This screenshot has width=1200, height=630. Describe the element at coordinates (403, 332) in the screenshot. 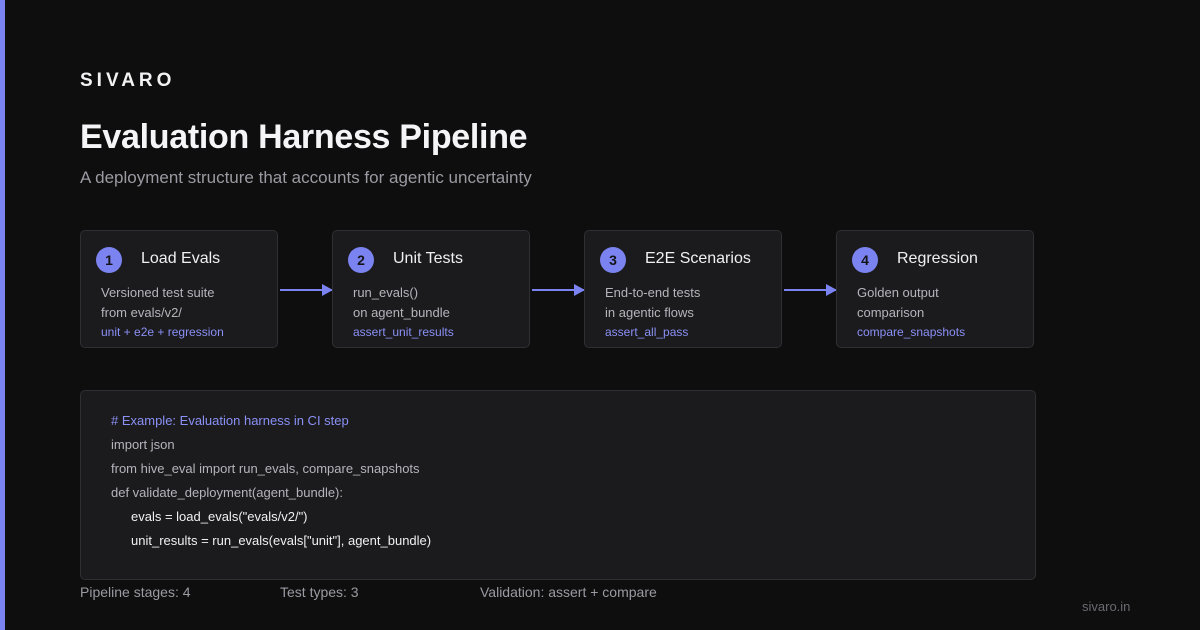

I see `stage-code-tag: assert_unit_results` at that location.